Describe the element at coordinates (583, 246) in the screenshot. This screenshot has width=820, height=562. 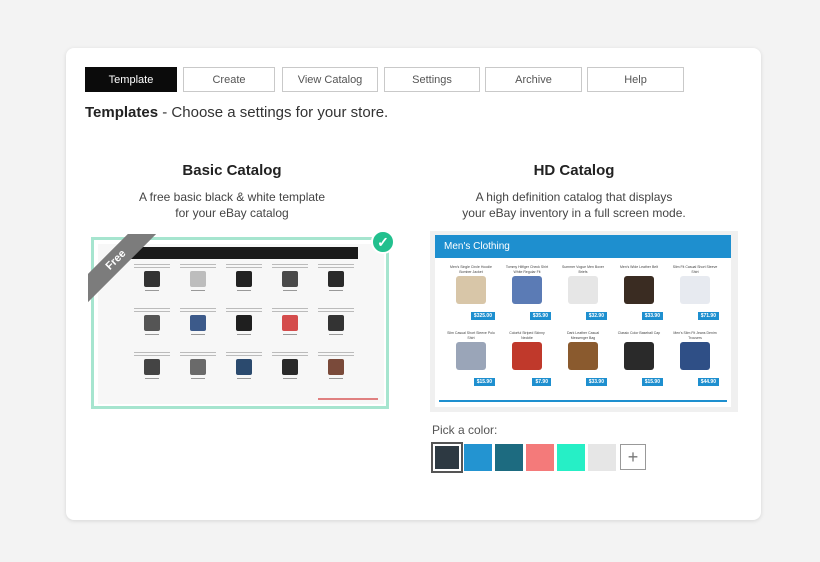
I see `hd-preview-banner: Men's Clothing` at that location.